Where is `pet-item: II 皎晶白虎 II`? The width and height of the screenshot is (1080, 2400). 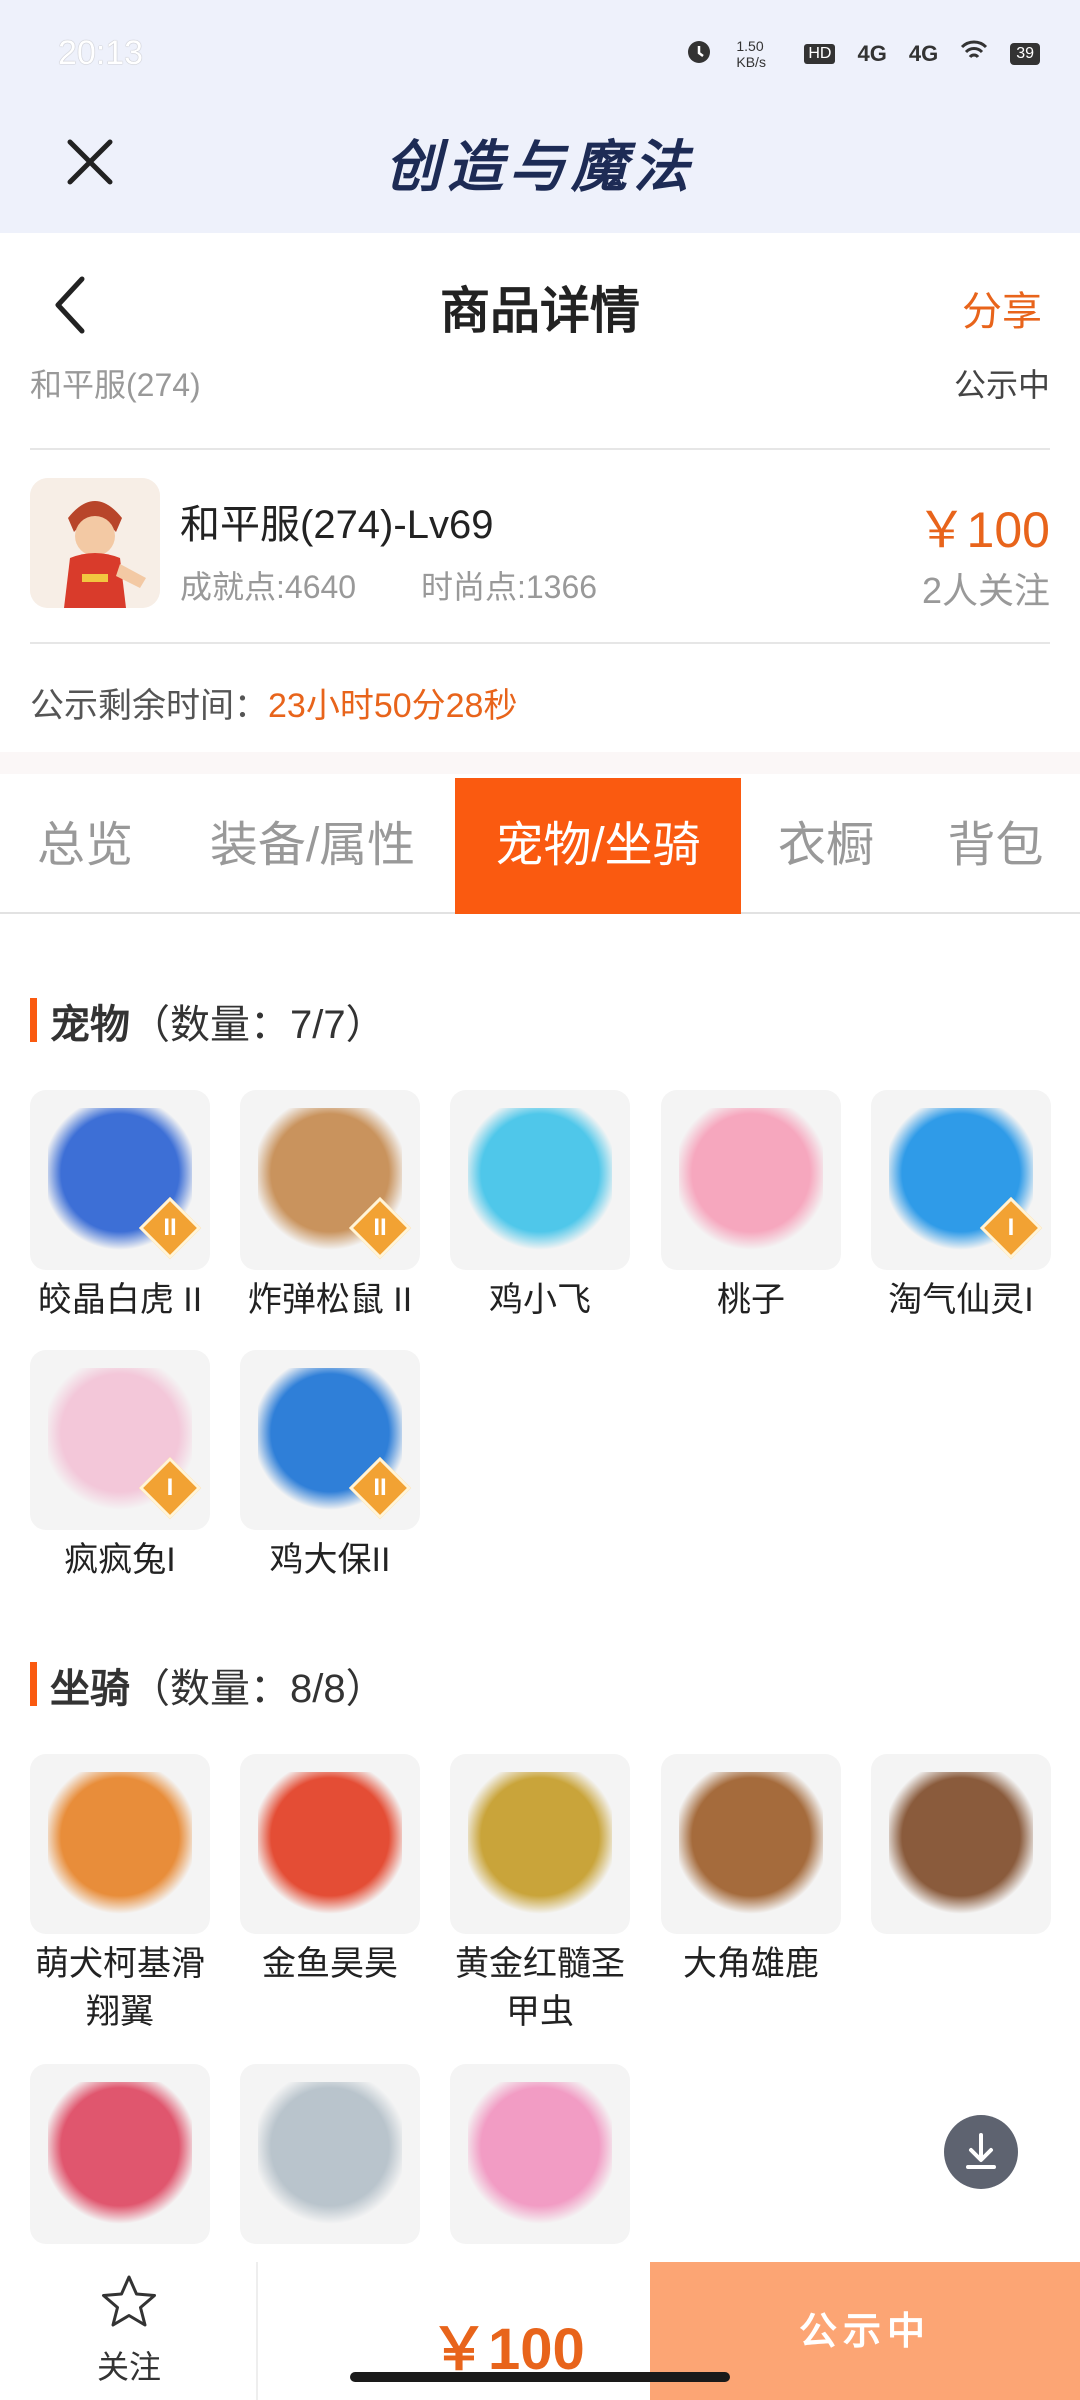 pet-item: II 皎晶白虎 II is located at coordinates (120, 1207).